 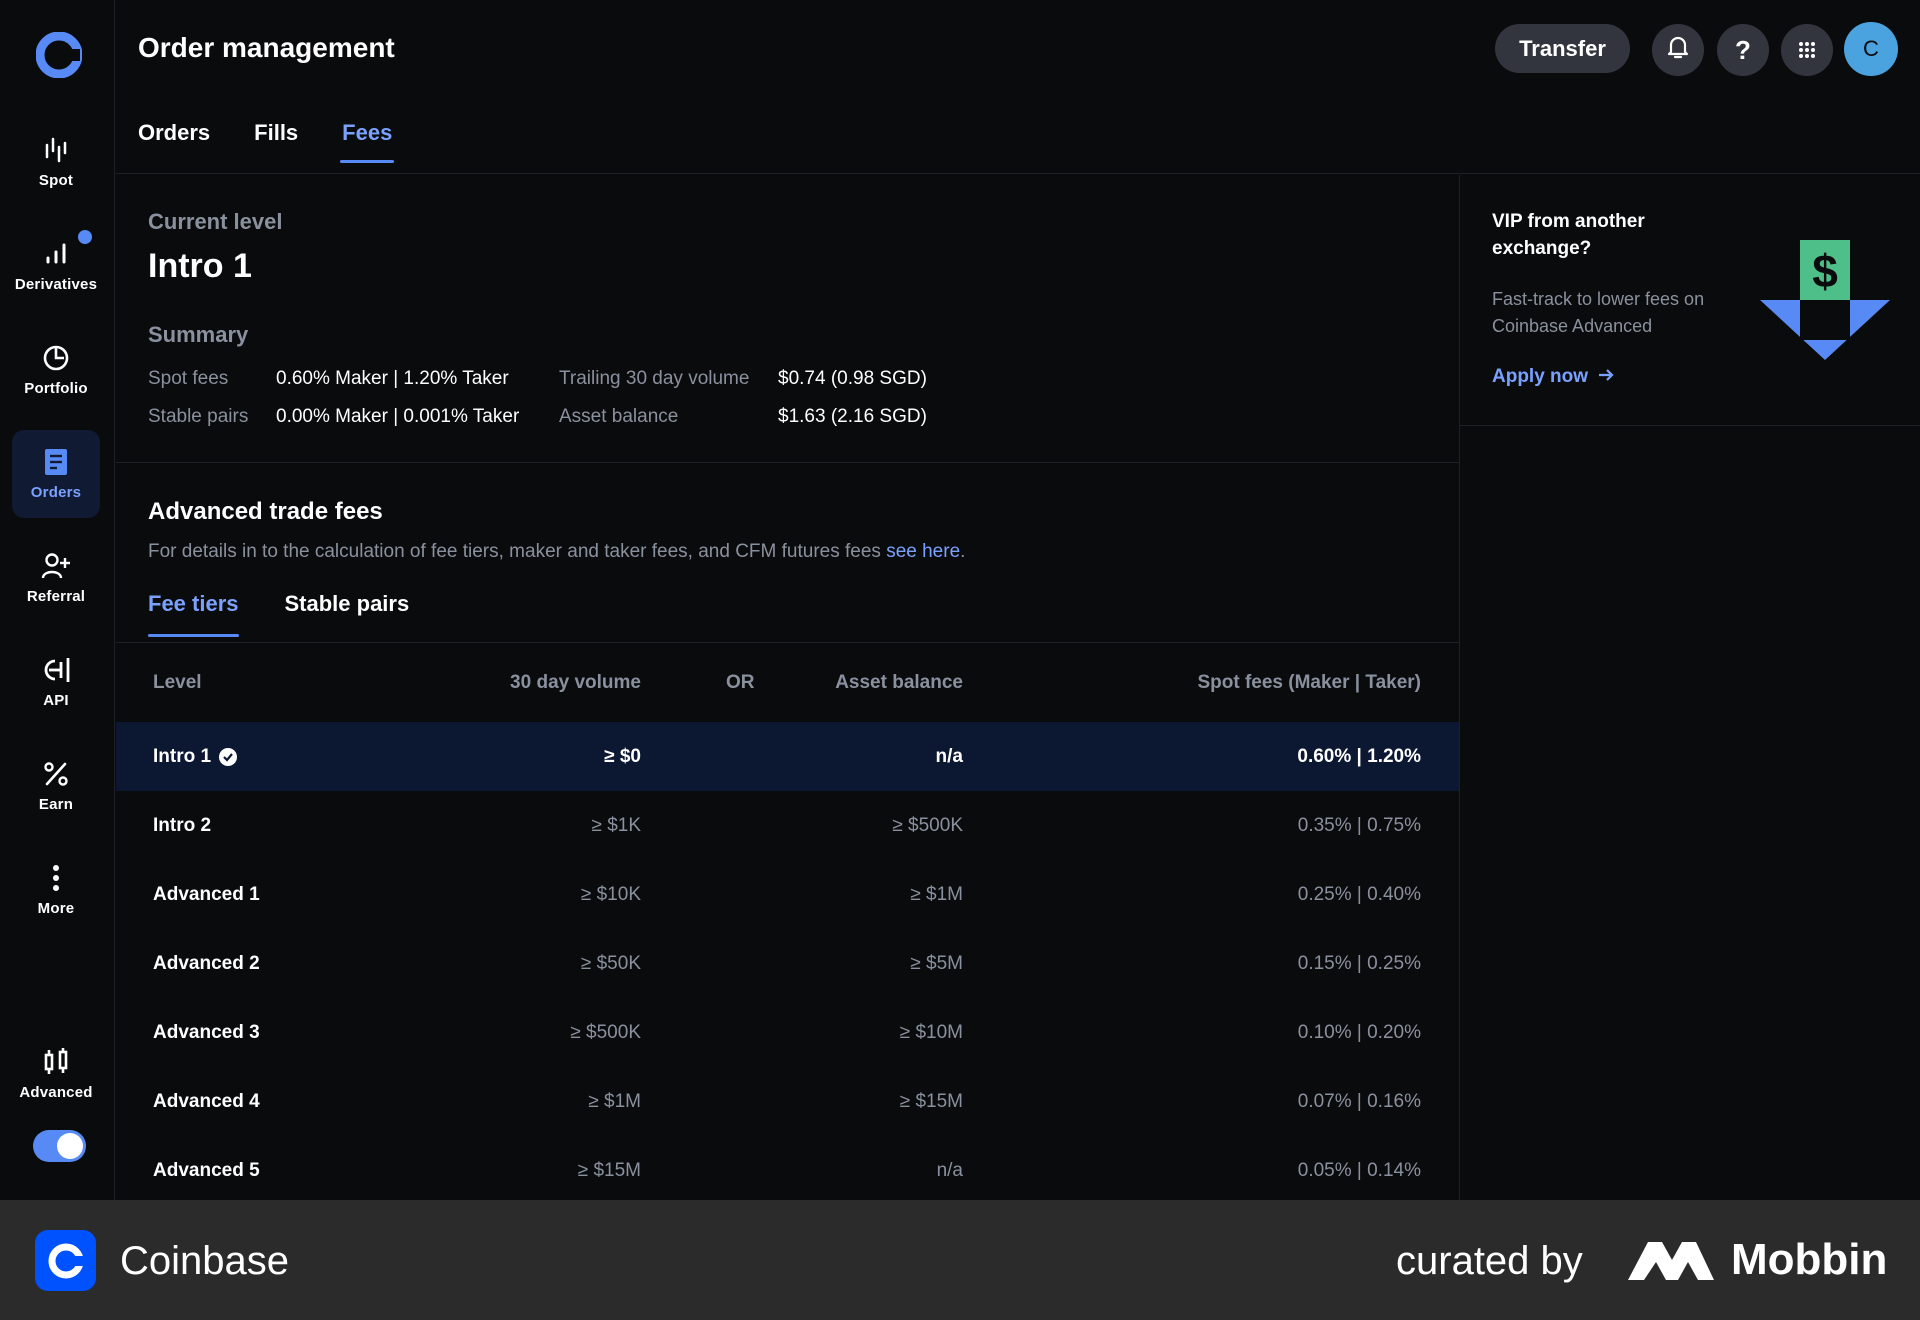 I want to click on sidebar-item-label: More, so click(x=56, y=908).